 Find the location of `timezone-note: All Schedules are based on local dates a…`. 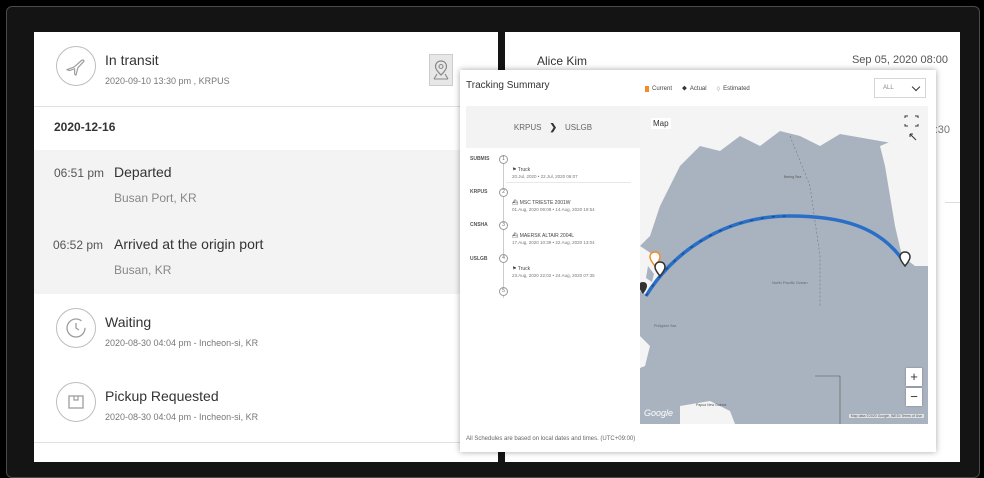

timezone-note: All Schedules are based on local dates a… is located at coordinates (551, 439).